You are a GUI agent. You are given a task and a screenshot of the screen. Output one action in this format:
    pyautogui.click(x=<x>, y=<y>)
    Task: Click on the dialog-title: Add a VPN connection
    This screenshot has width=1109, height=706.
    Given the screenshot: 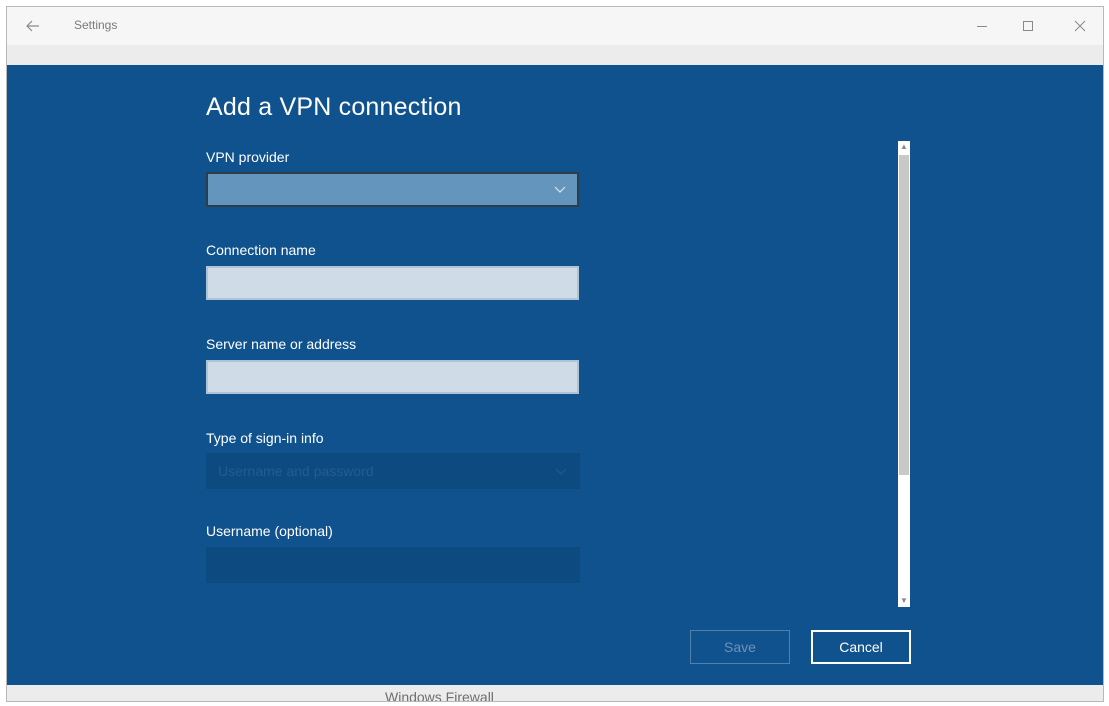 What is the action you would take?
    pyautogui.click(x=334, y=107)
    